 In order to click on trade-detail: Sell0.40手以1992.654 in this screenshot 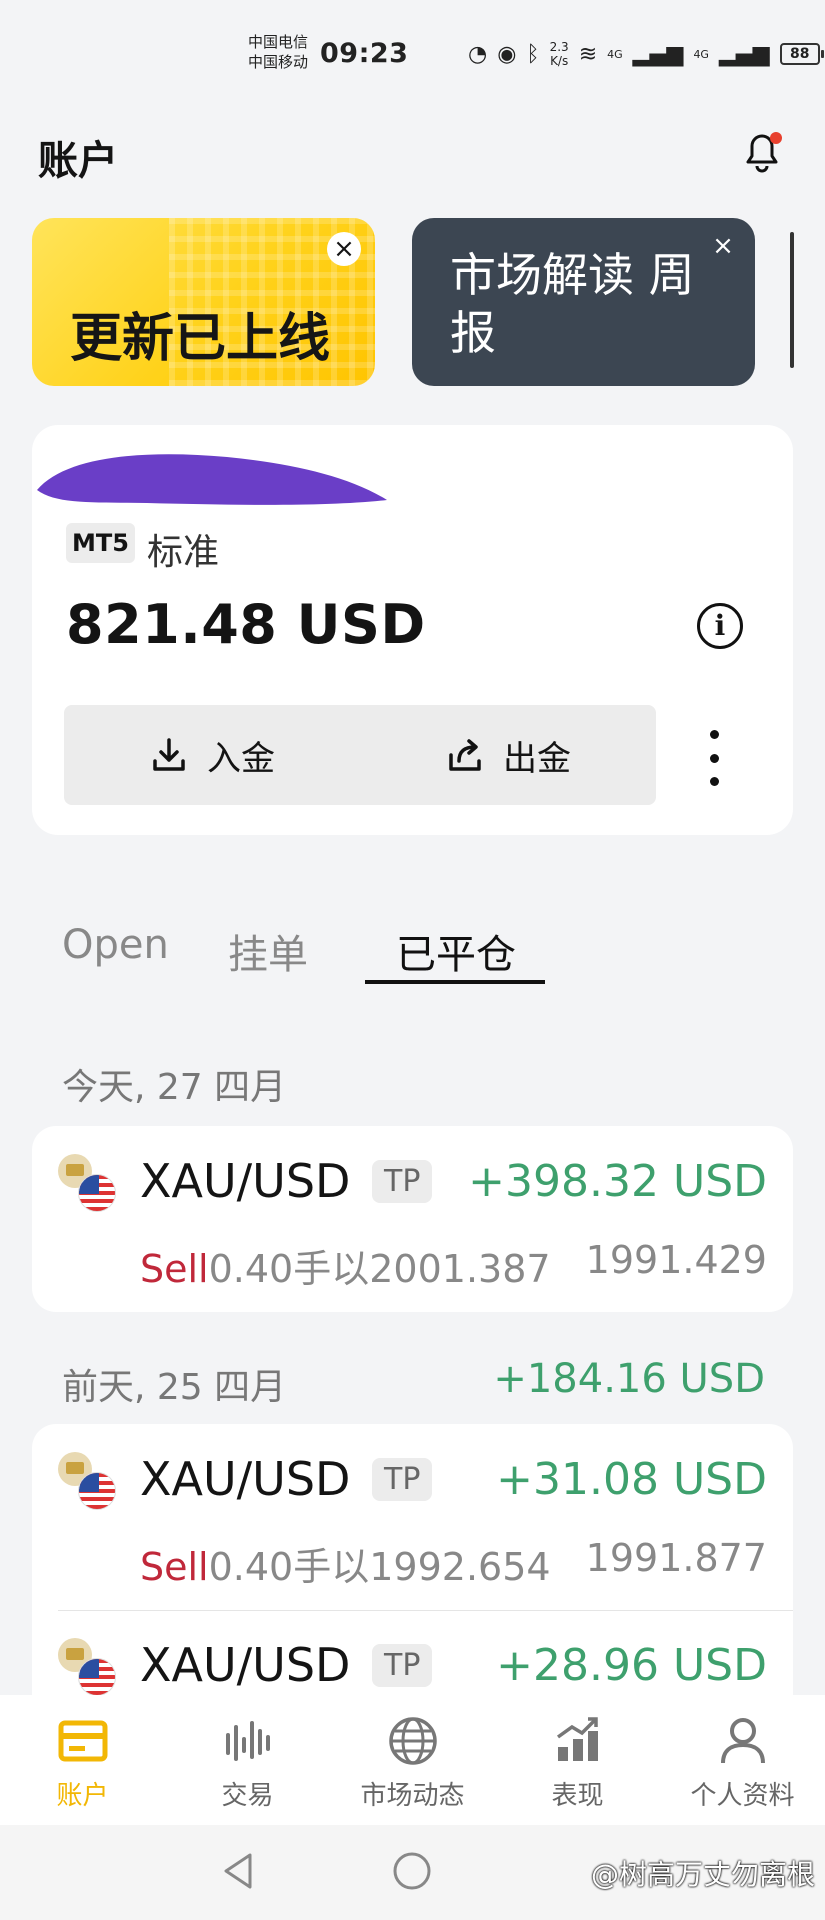, I will do `click(345, 1563)`.